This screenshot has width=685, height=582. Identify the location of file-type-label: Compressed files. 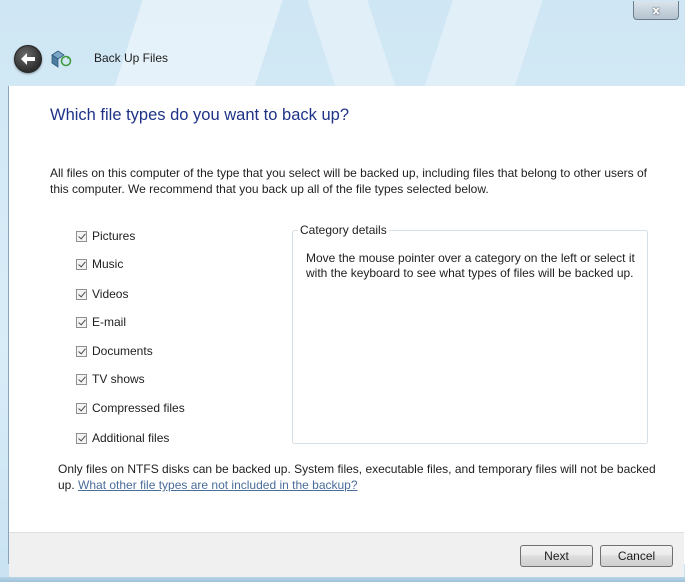
(138, 408).